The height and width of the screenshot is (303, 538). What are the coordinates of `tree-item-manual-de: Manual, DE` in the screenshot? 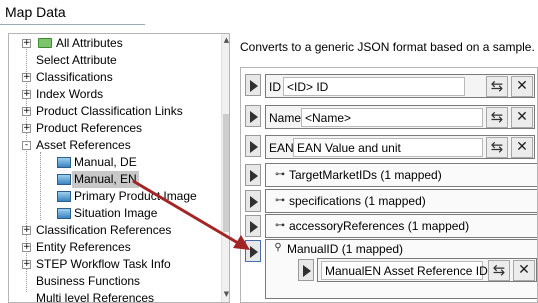 It's located at (114, 162).